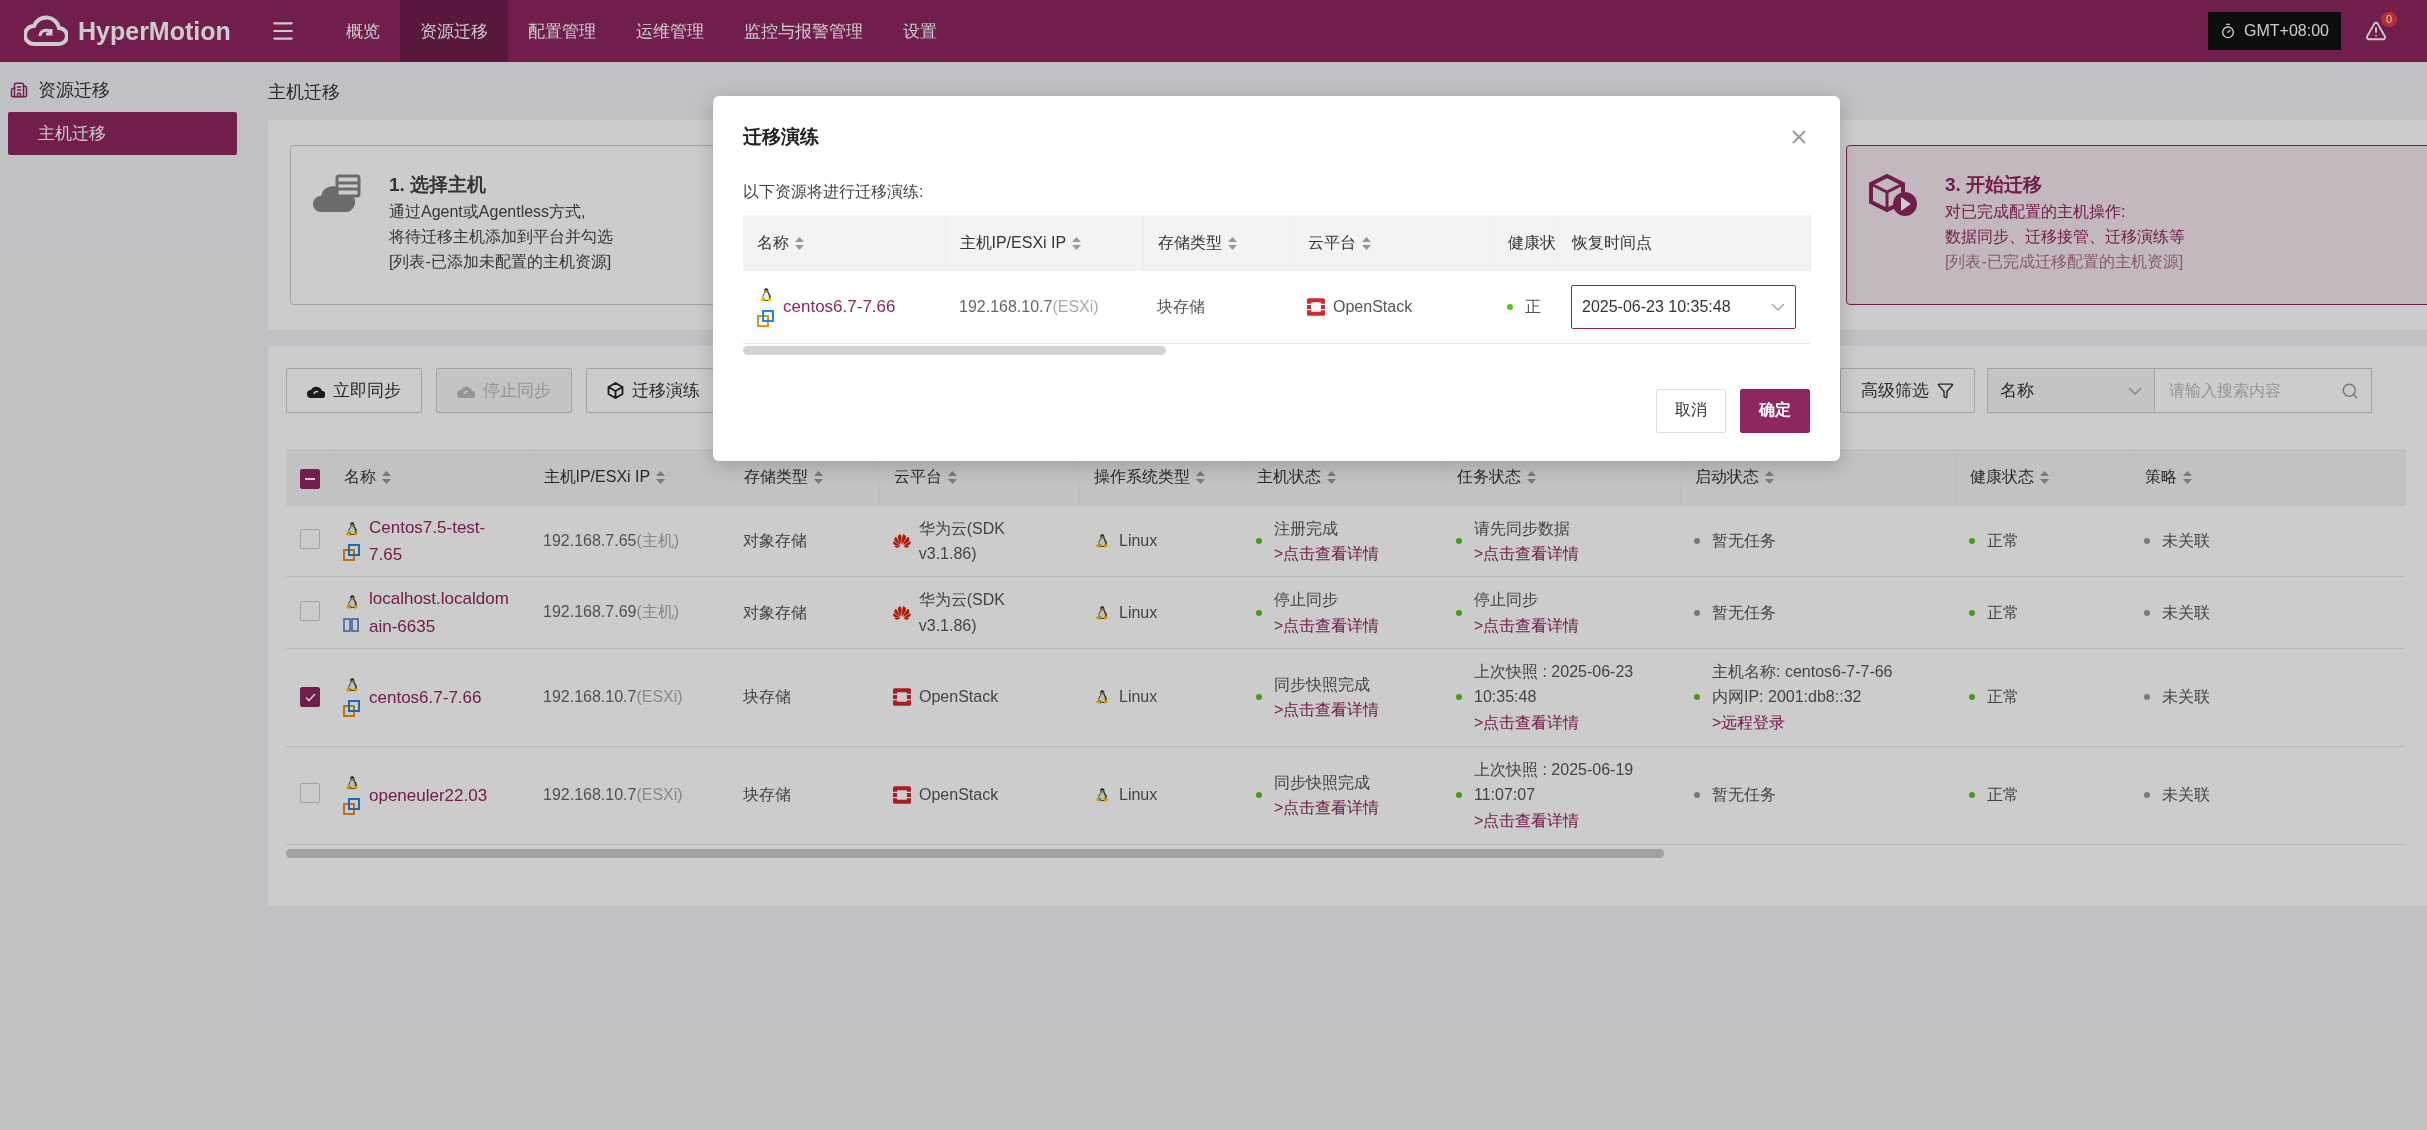 Image resolution: width=2427 pixels, height=1130 pixels. I want to click on status-text: 上次快照 : 2025-06-23 10:35:48, so click(1554, 684).